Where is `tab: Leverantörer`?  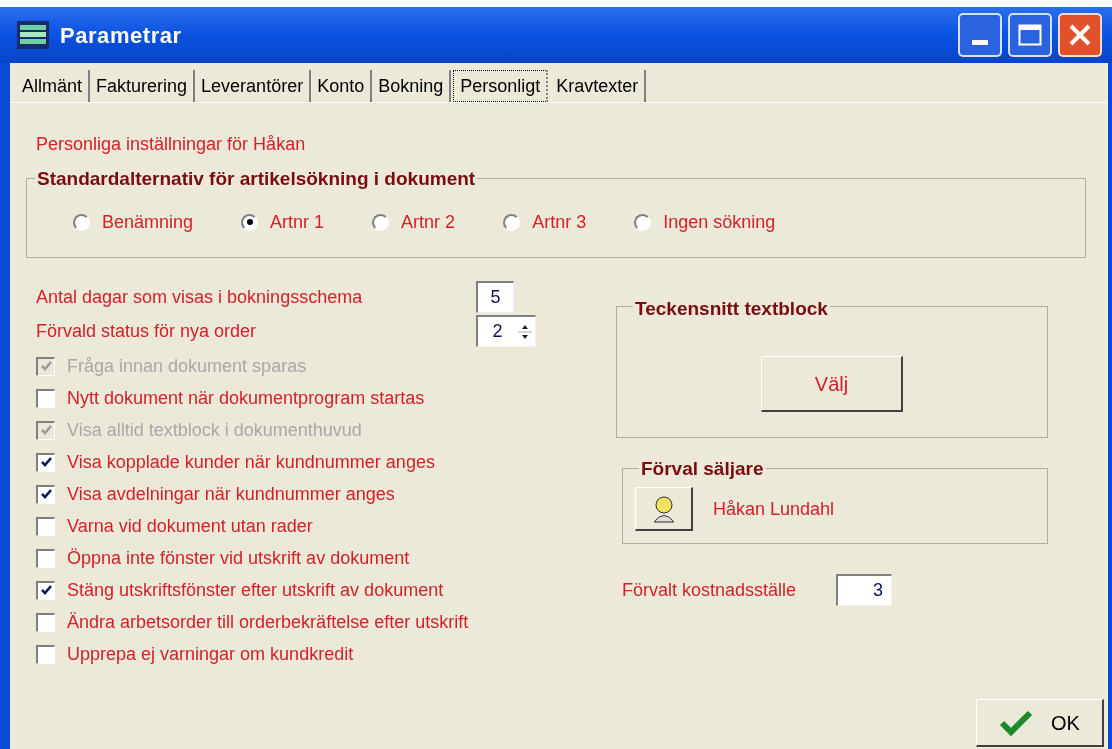 tab: Leverantörer is located at coordinates (253, 86).